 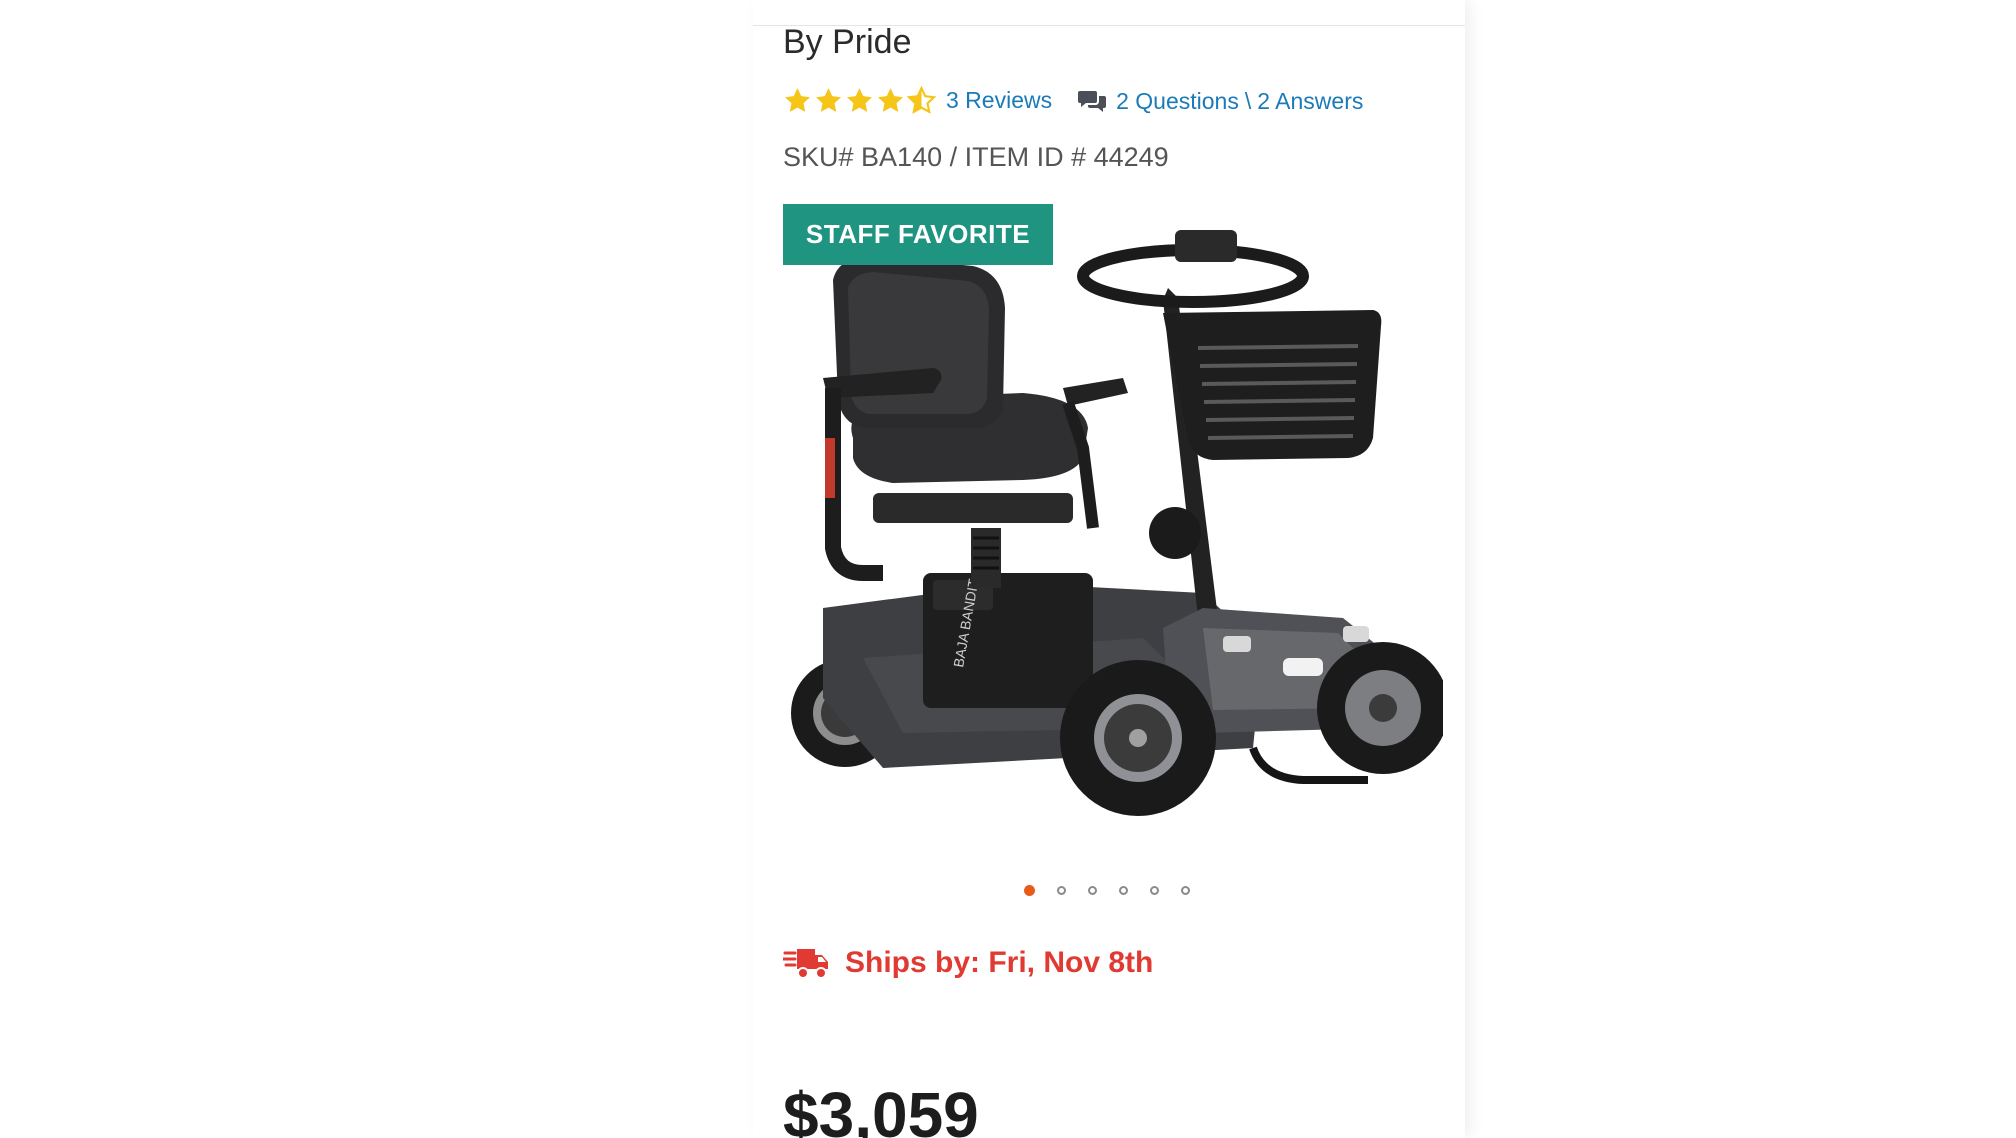 I want to click on rating-row: 3 Reviews 2 Questions \ 2 Answers, so click(x=1073, y=100).